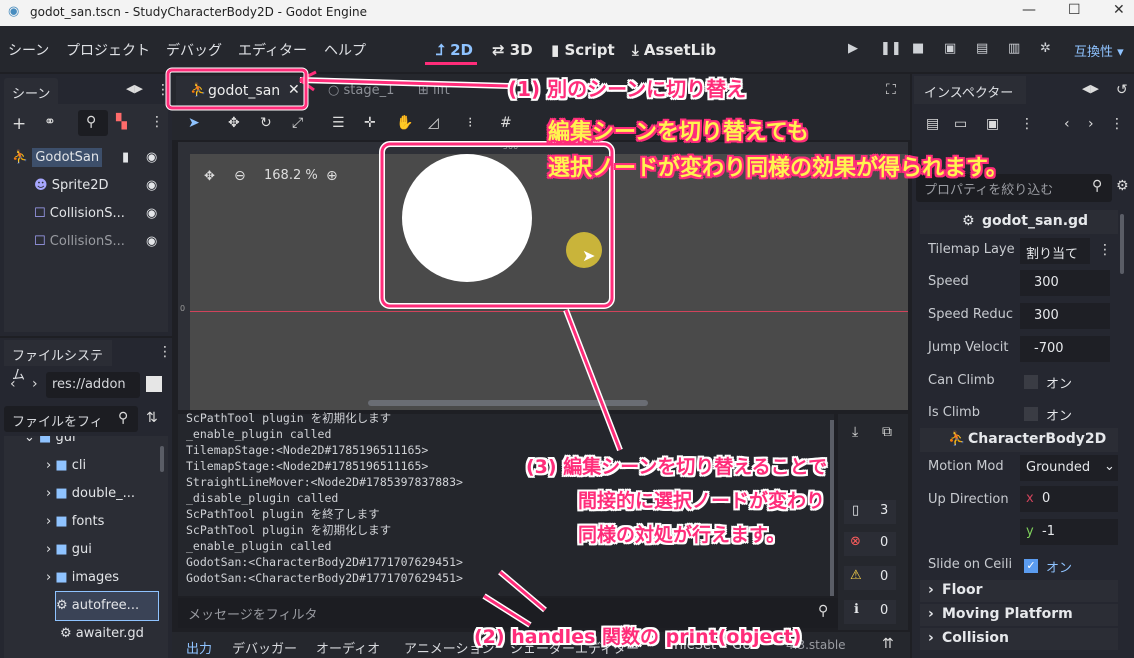 This screenshot has height=658, width=1134. I want to click on annotation-box-tab, so click(237, 89).